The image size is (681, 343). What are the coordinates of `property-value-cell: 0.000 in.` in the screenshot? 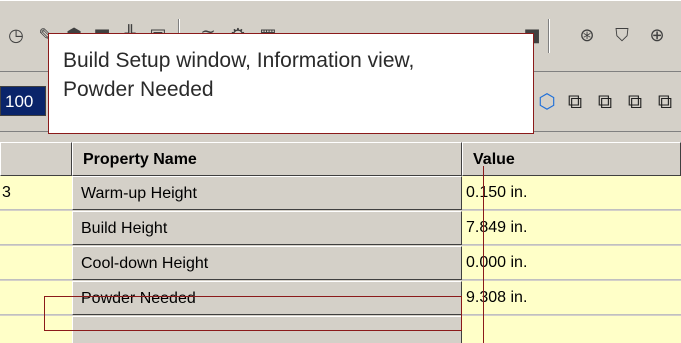 It's located at (571, 263).